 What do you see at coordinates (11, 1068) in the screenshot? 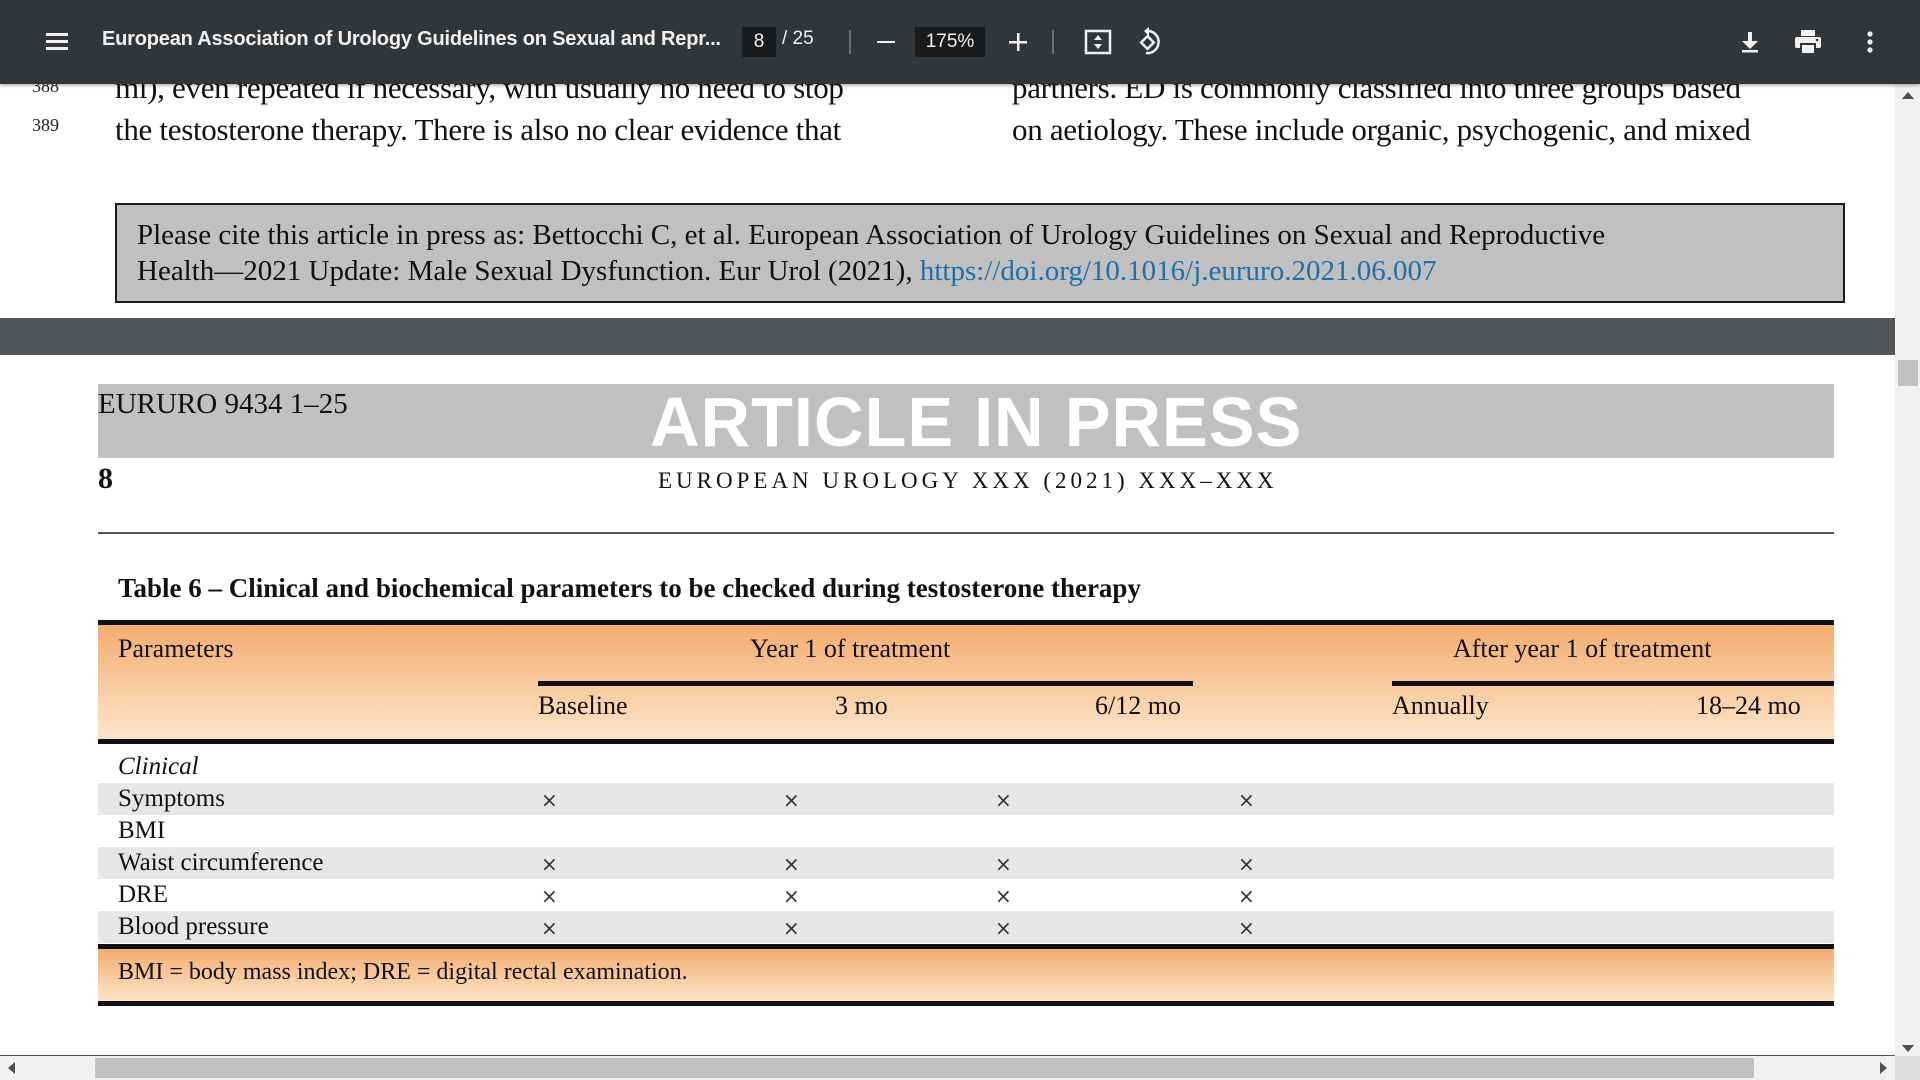
I see `scroll-left-arrow-icon` at bounding box center [11, 1068].